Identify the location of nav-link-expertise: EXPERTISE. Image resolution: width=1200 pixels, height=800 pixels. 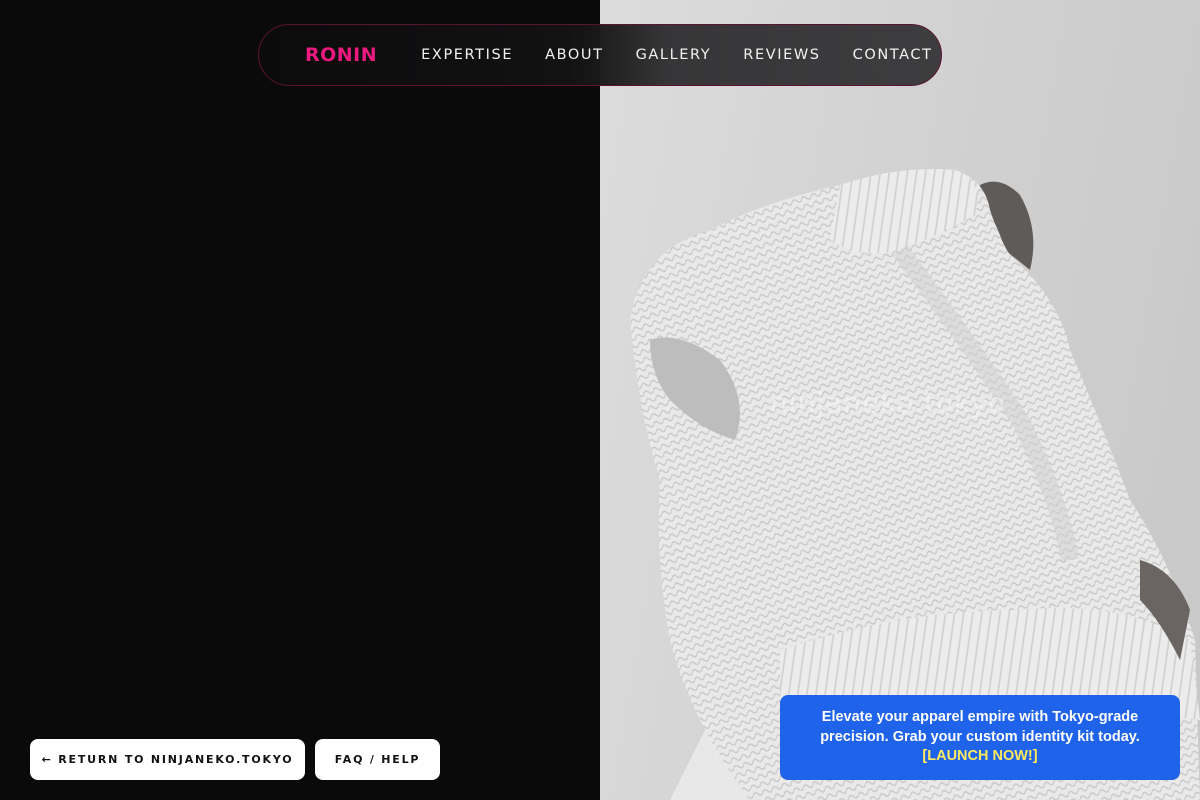
(467, 55).